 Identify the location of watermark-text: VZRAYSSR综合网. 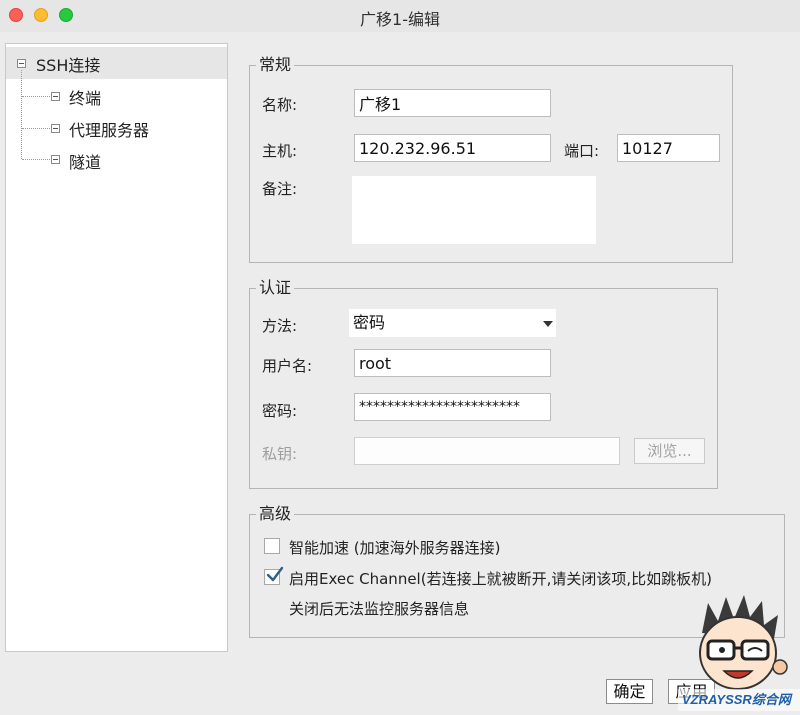
(736, 699).